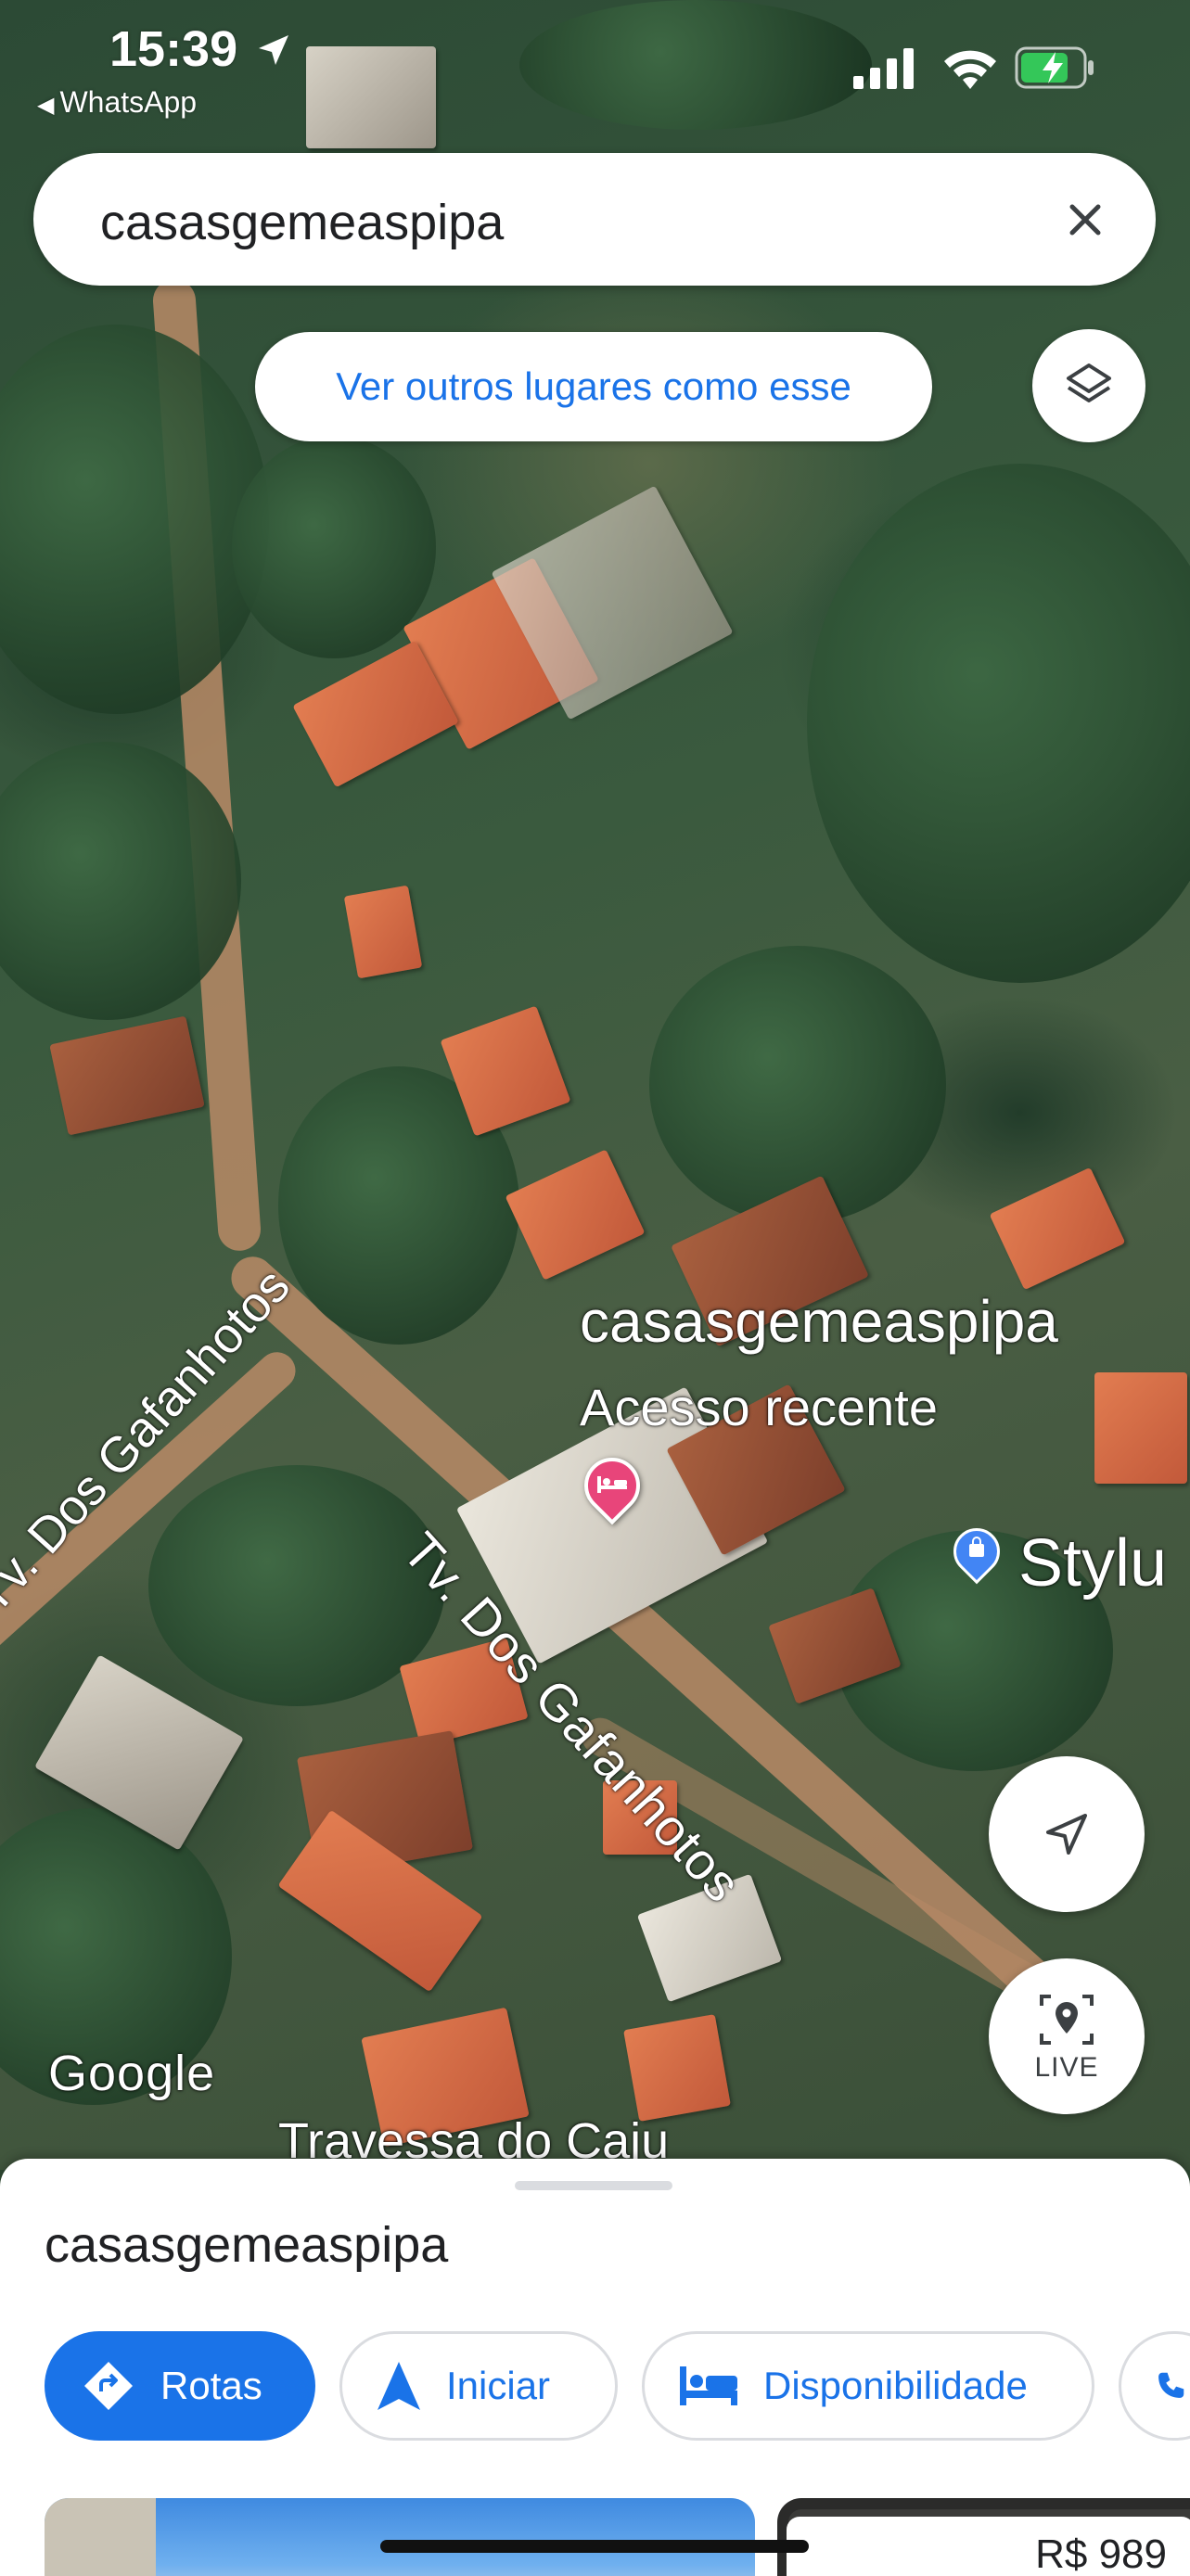  Describe the element at coordinates (1171, 2385) in the screenshot. I see `phone-icon` at that location.